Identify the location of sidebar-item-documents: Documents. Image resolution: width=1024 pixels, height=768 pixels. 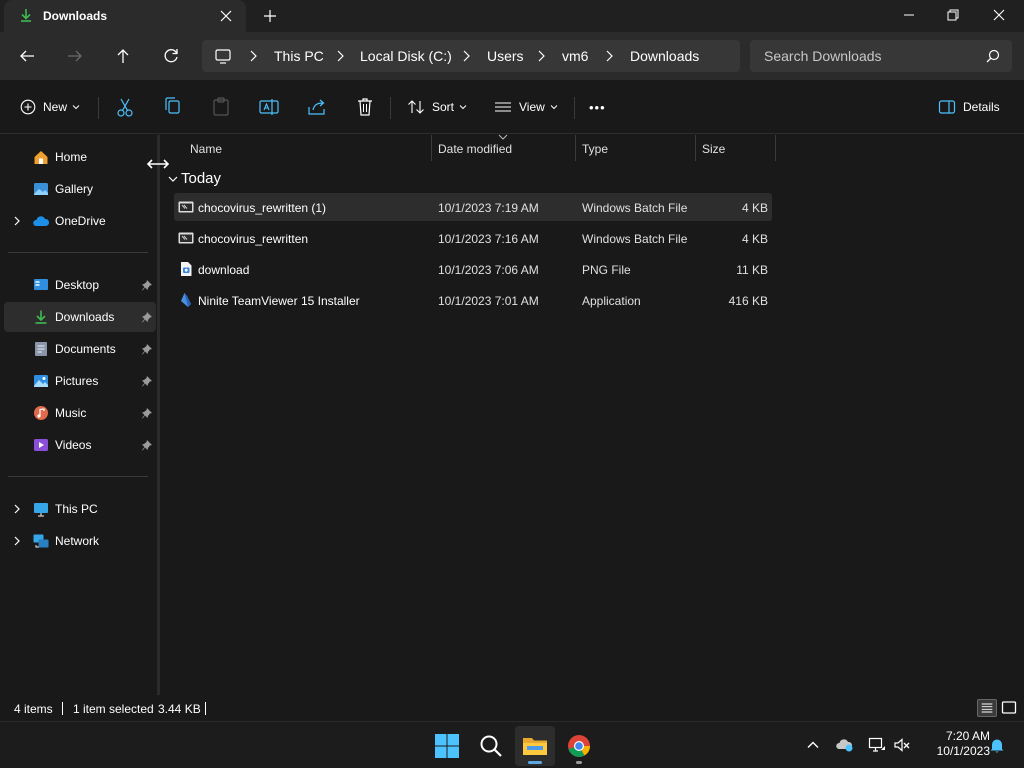
(80, 349).